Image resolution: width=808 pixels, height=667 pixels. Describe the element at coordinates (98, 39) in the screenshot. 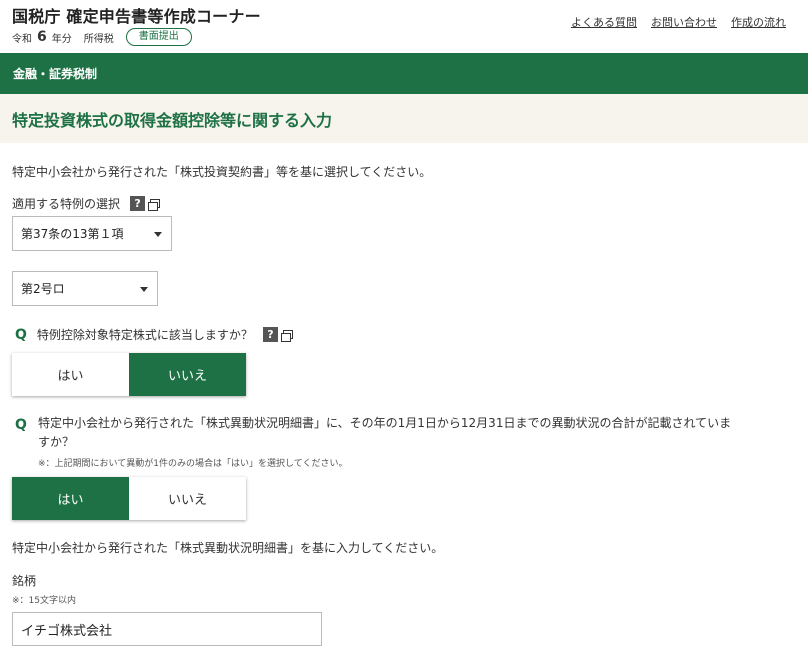

I see `tax-type: 所得税` at that location.